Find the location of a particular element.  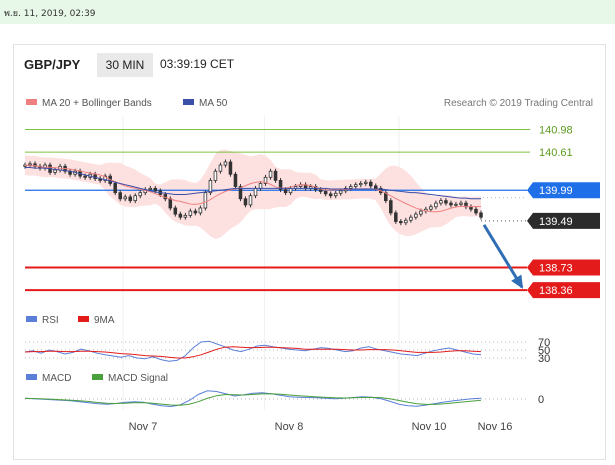

x-tick-label: Nov 10 is located at coordinates (429, 427).